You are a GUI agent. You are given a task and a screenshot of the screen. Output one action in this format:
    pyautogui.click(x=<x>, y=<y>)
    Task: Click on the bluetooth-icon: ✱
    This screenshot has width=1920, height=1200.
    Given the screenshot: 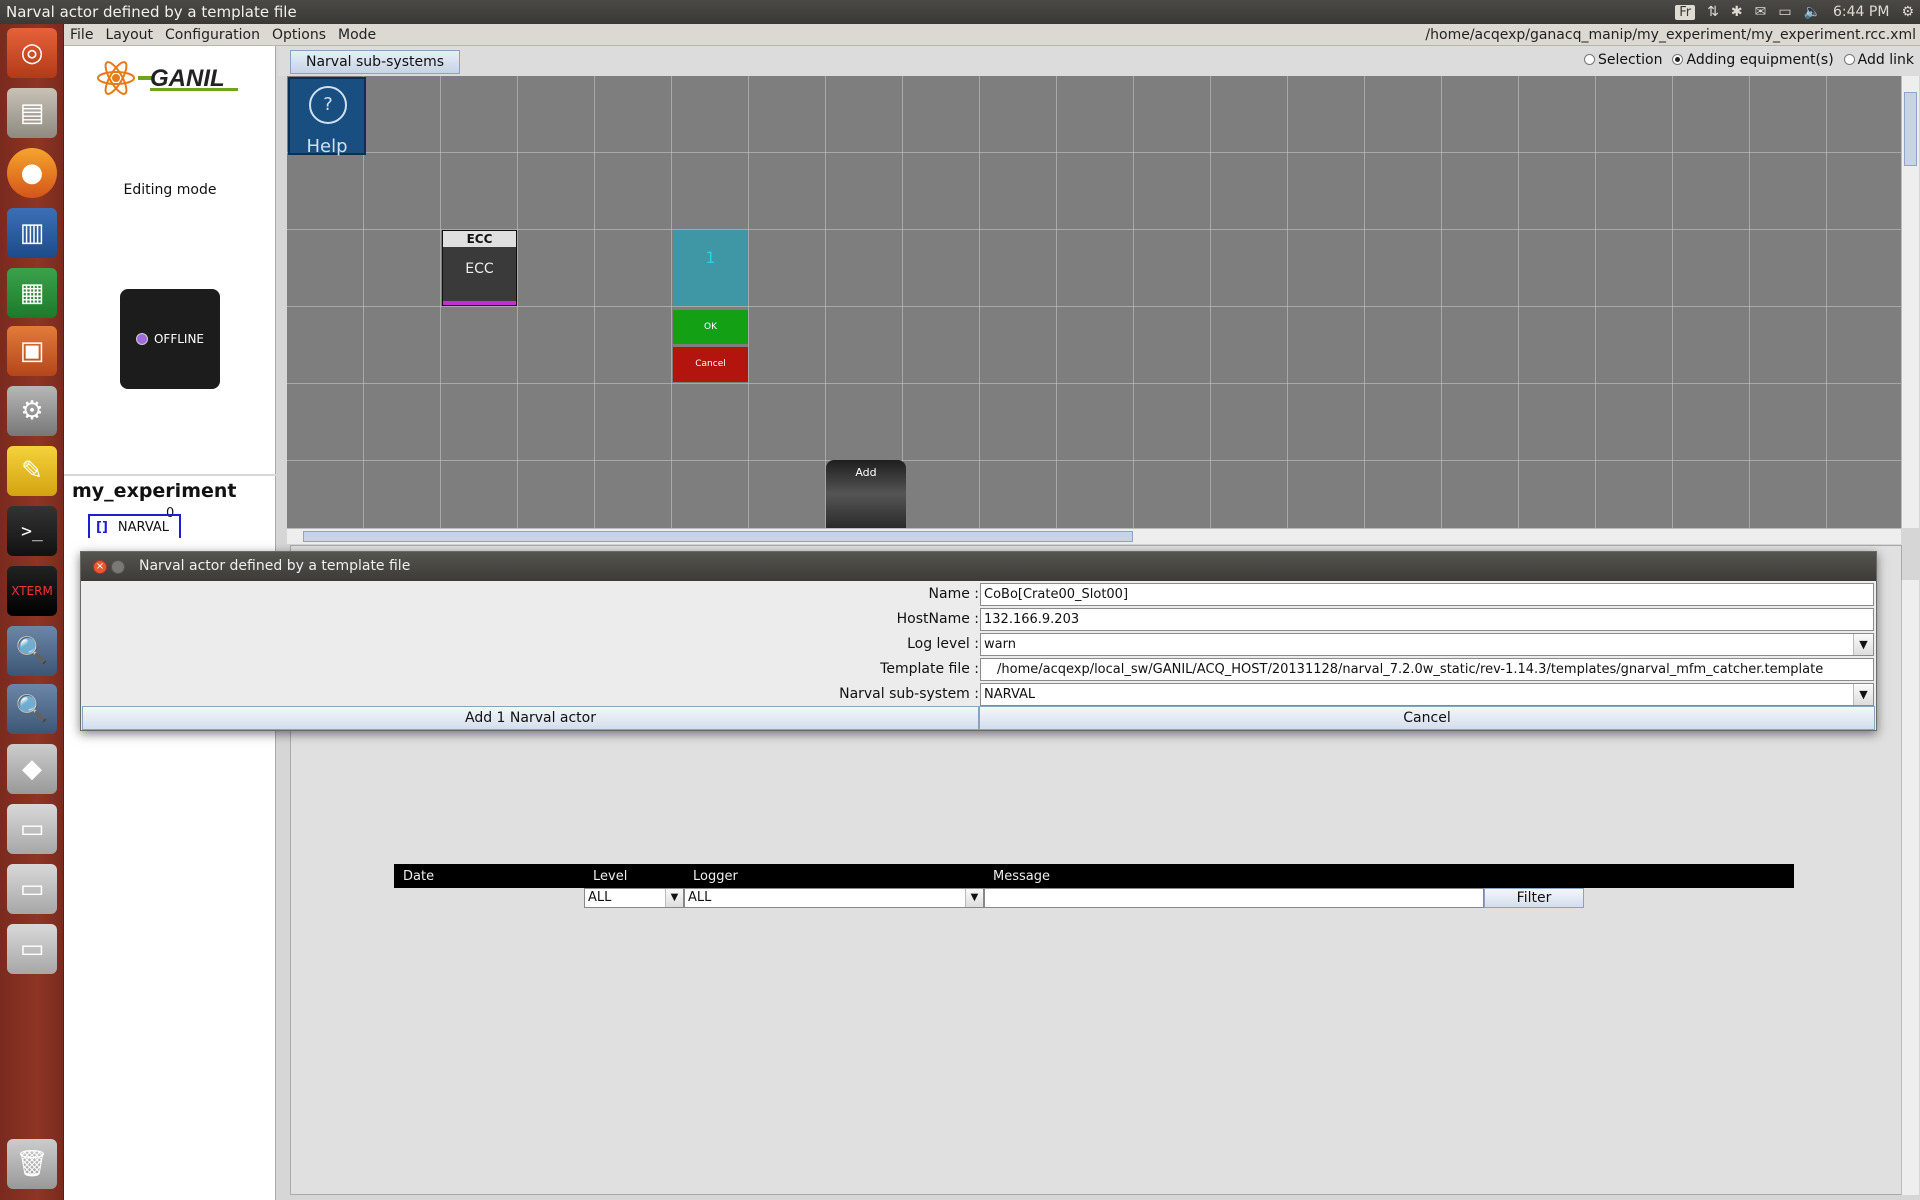 What is the action you would take?
    pyautogui.click(x=1737, y=12)
    